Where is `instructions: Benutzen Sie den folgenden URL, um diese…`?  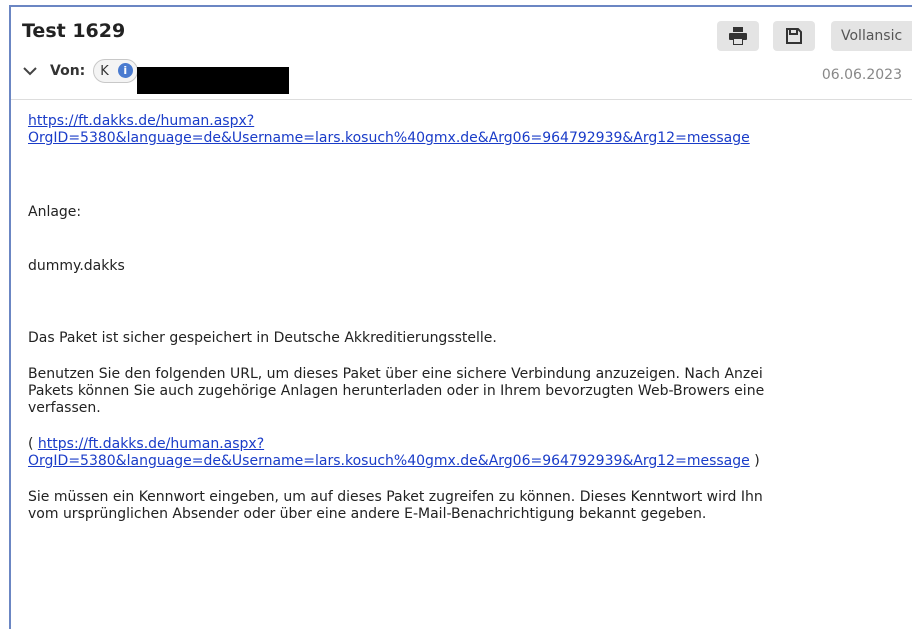 instructions: Benutzen Sie den folgenden URL, um diese… is located at coordinates (470, 391).